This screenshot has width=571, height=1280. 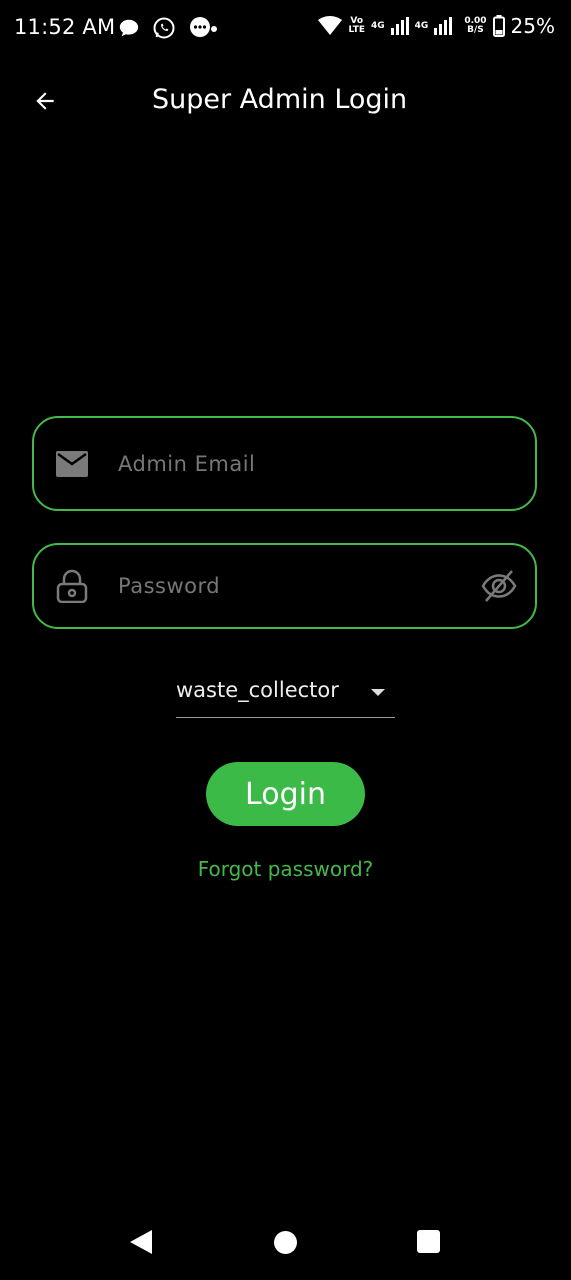 What do you see at coordinates (330, 25) in the screenshot?
I see `wifi-icon` at bounding box center [330, 25].